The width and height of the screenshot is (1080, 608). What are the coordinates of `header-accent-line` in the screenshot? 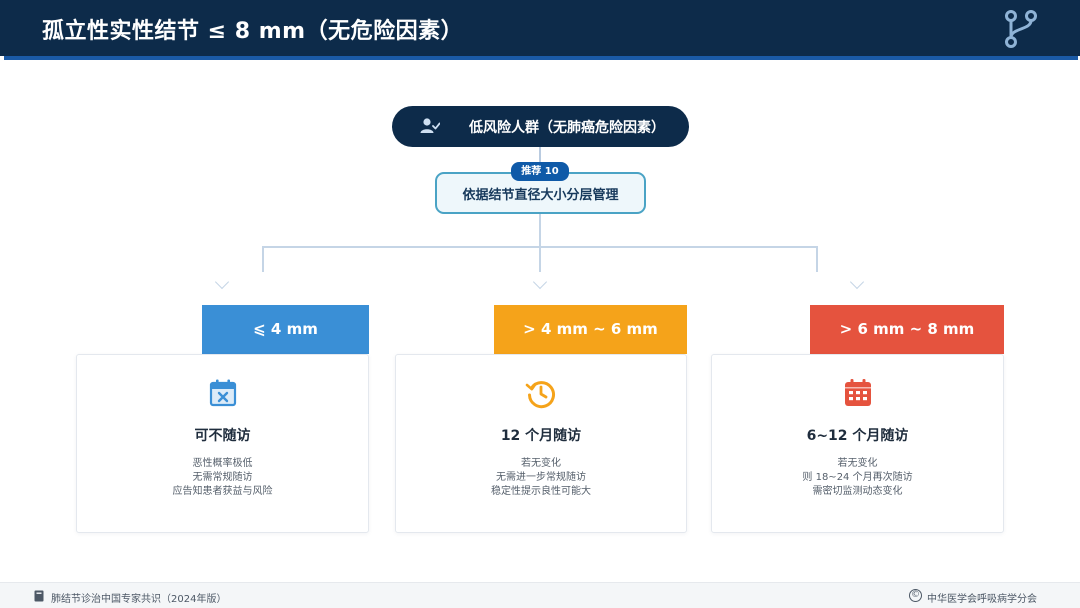 It's located at (541, 58).